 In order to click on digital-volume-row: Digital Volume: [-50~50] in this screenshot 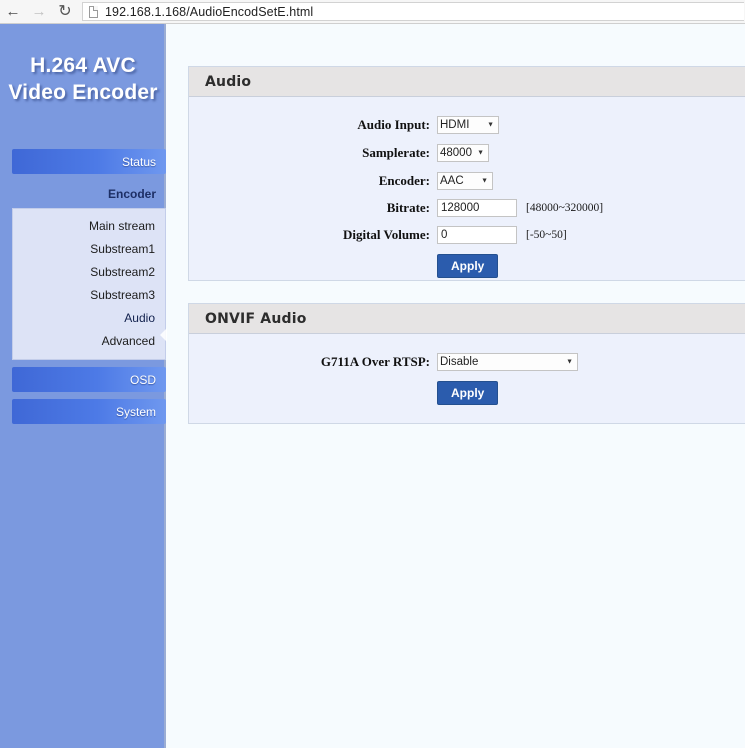, I will do `click(467, 235)`.